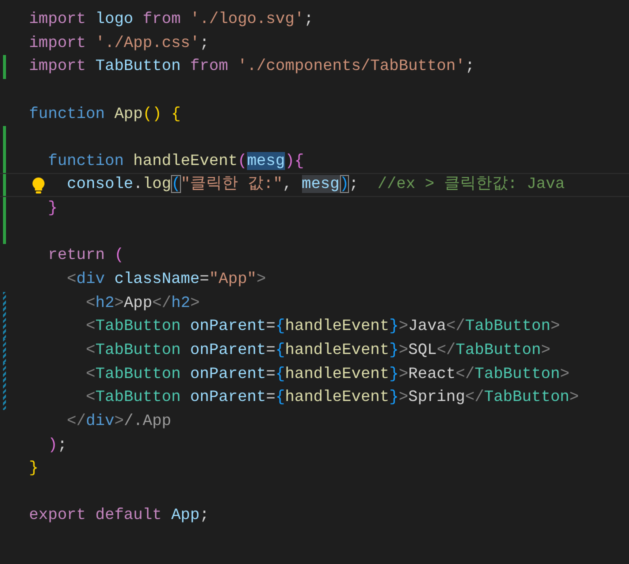  Describe the element at coordinates (315, 185) in the screenshot. I see `code-line: console.log("클릭한 값:", mesg); //ex > 클릭한값: Java` at that location.